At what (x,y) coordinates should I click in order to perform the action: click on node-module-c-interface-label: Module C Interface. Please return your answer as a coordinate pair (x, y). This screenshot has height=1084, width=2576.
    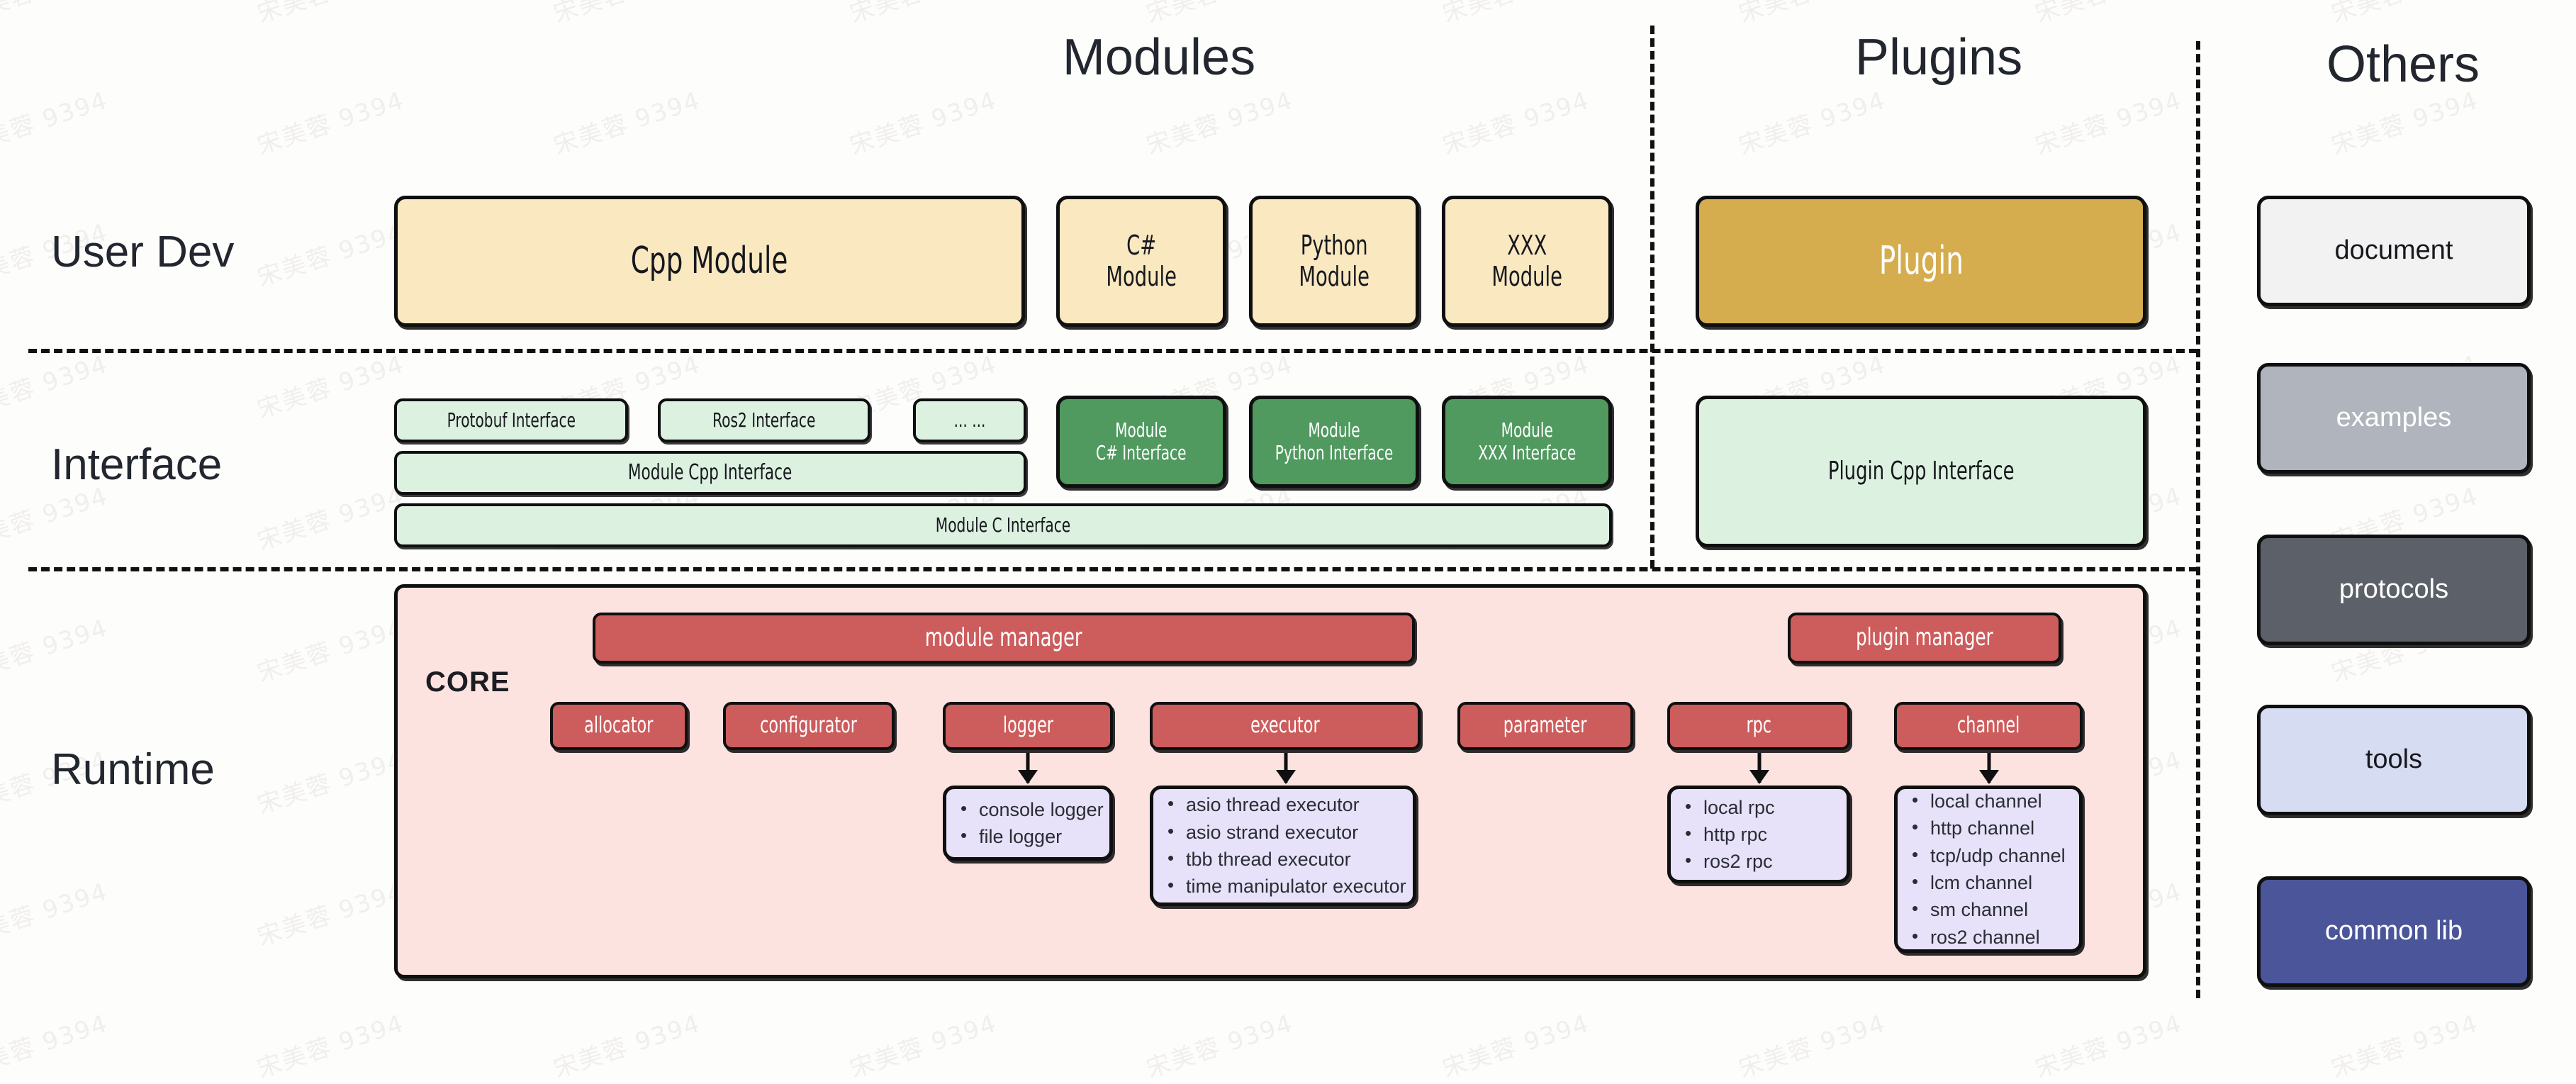
    Looking at the image, I should click on (1003, 525).